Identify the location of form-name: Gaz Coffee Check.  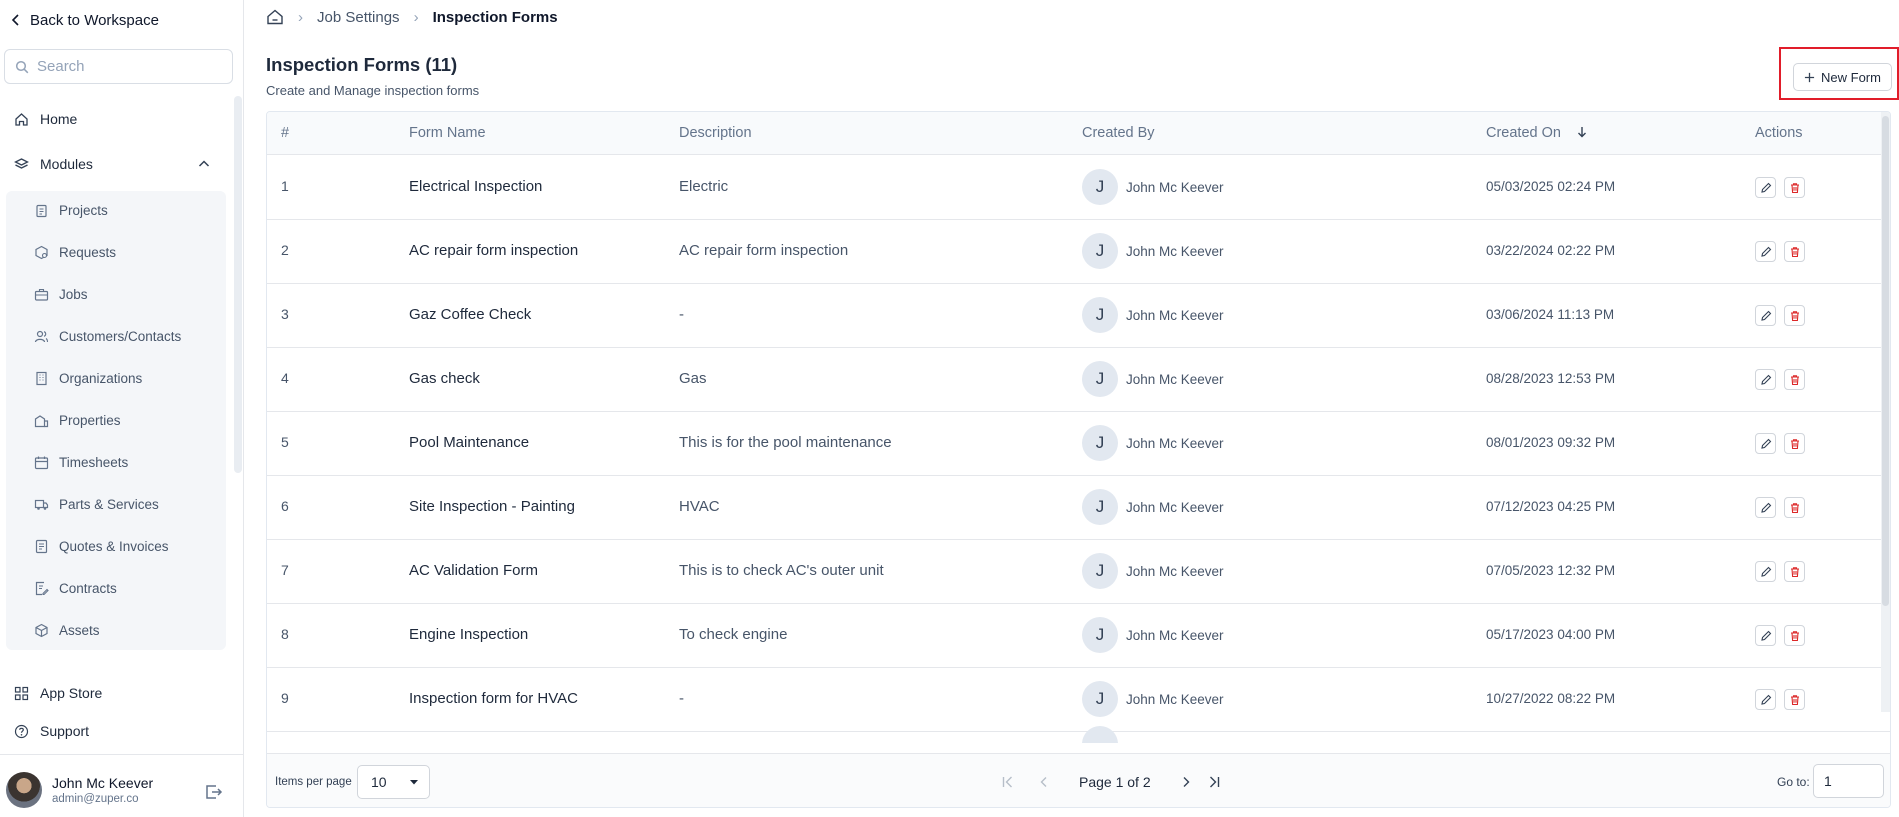
(470, 314).